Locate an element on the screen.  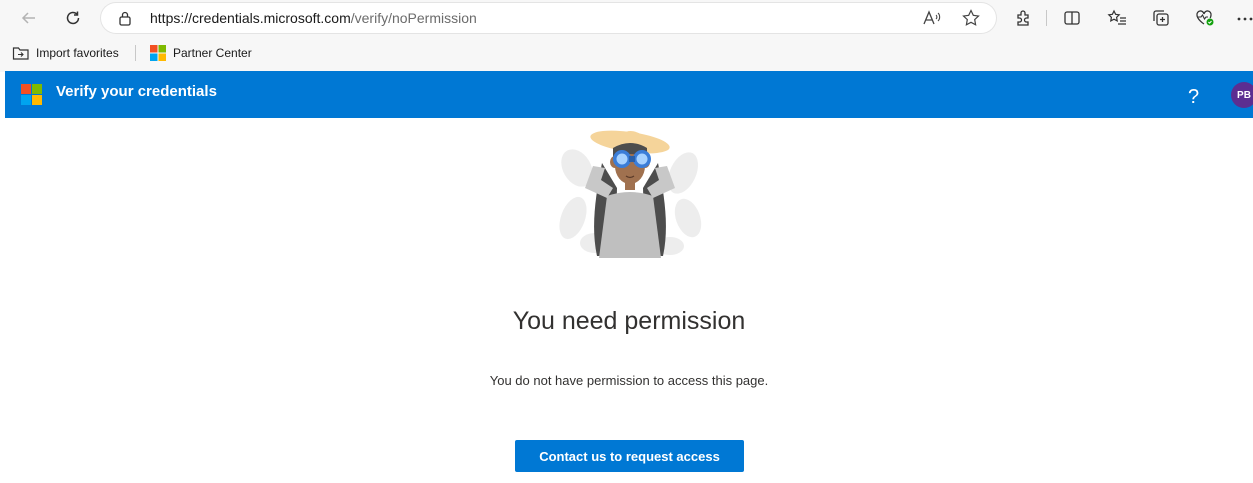
favorites-divider is located at coordinates (135, 53).